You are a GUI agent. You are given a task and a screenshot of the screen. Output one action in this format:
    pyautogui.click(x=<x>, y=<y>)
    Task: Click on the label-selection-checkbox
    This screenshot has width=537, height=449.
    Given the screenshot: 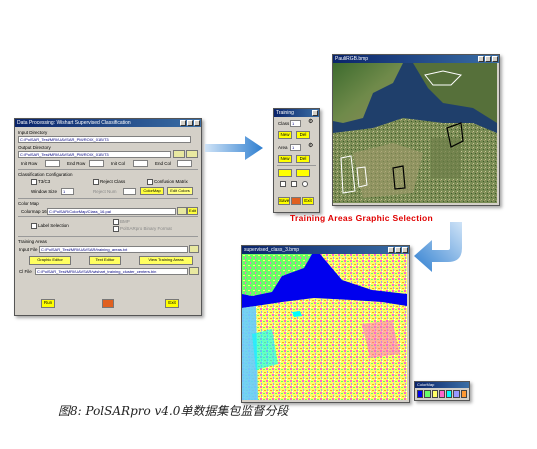 What is the action you would take?
    pyautogui.click(x=34, y=226)
    